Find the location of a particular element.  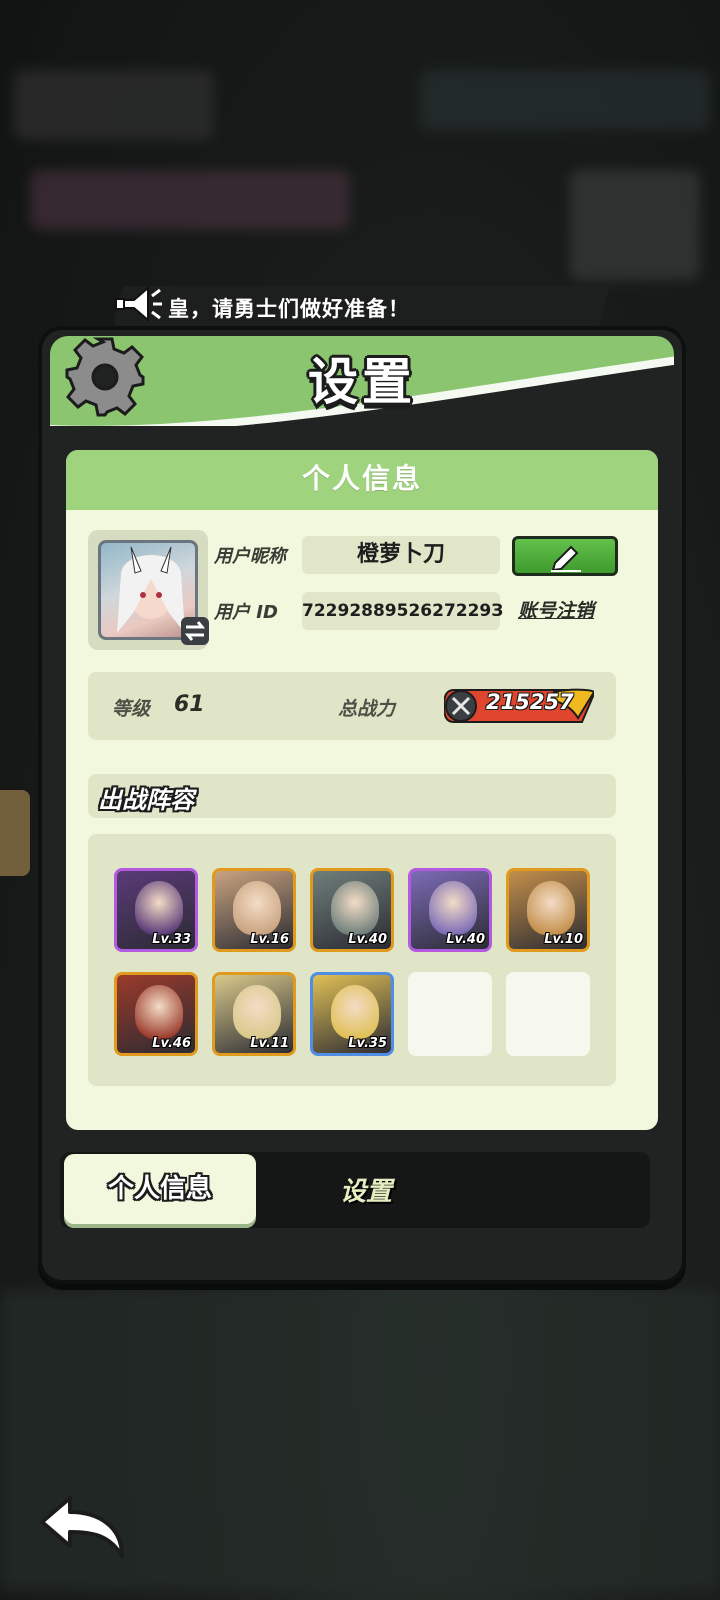

hero-slot: Lv.35 is located at coordinates (352, 1014).